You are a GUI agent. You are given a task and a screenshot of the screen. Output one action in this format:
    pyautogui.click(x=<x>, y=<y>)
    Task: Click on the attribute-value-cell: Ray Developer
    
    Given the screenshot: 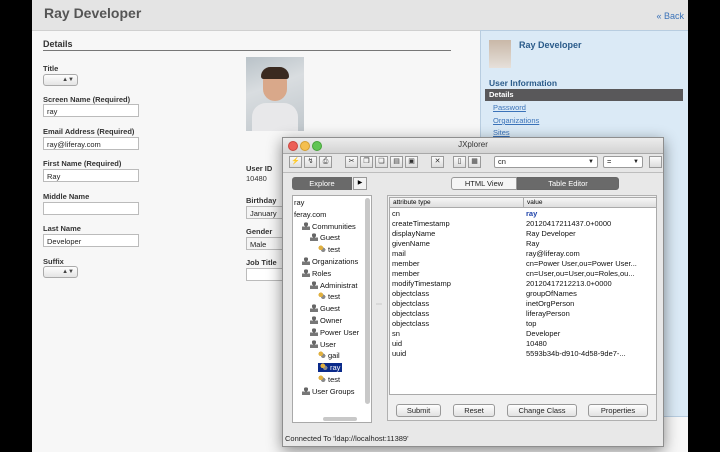 What is the action you would take?
    pyautogui.click(x=590, y=234)
    